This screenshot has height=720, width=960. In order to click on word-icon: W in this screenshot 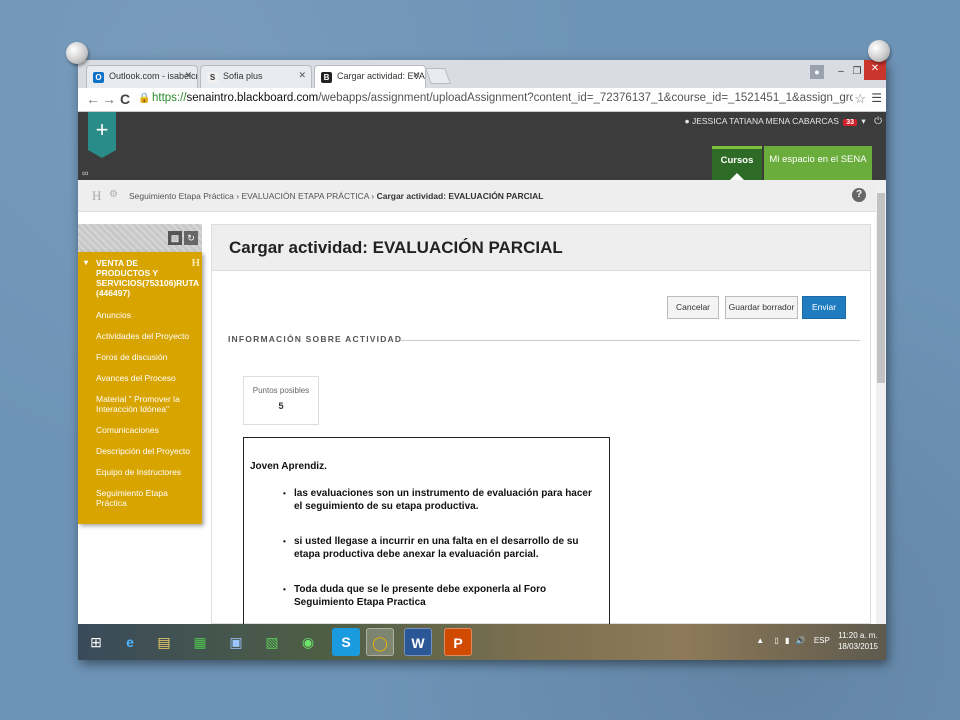, I will do `click(418, 642)`.